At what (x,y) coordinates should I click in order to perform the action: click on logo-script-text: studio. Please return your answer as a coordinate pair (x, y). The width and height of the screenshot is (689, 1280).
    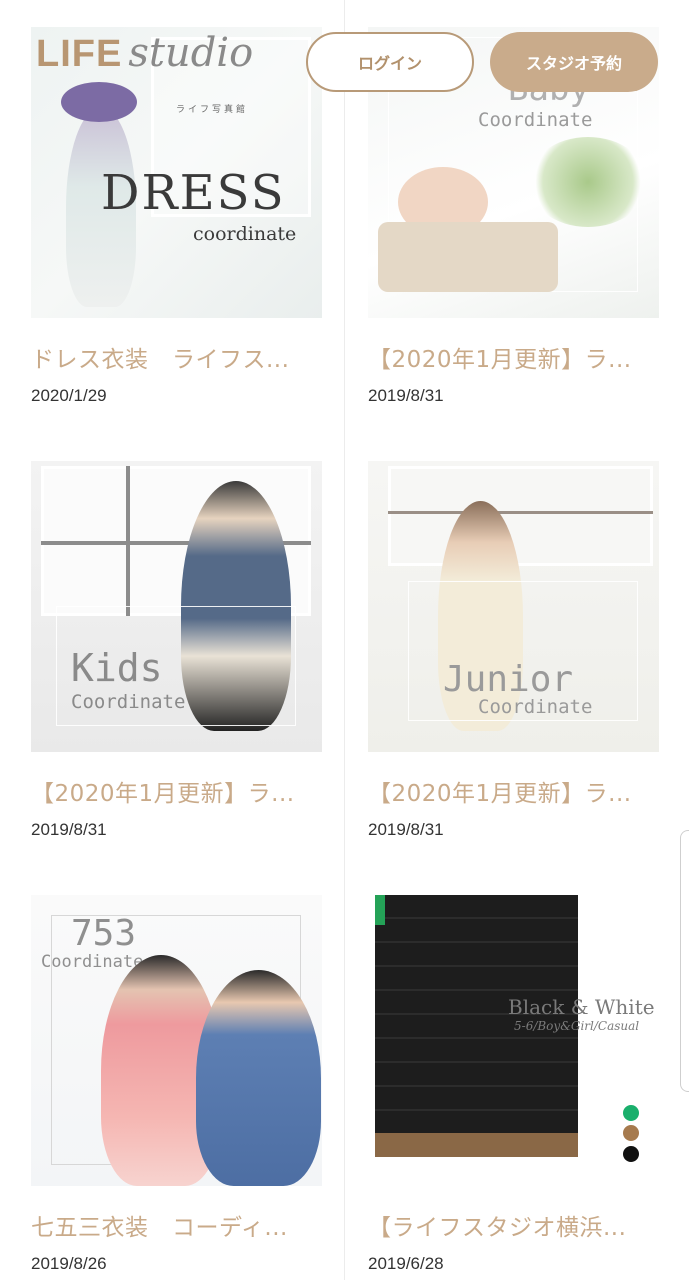
    Looking at the image, I should click on (191, 53).